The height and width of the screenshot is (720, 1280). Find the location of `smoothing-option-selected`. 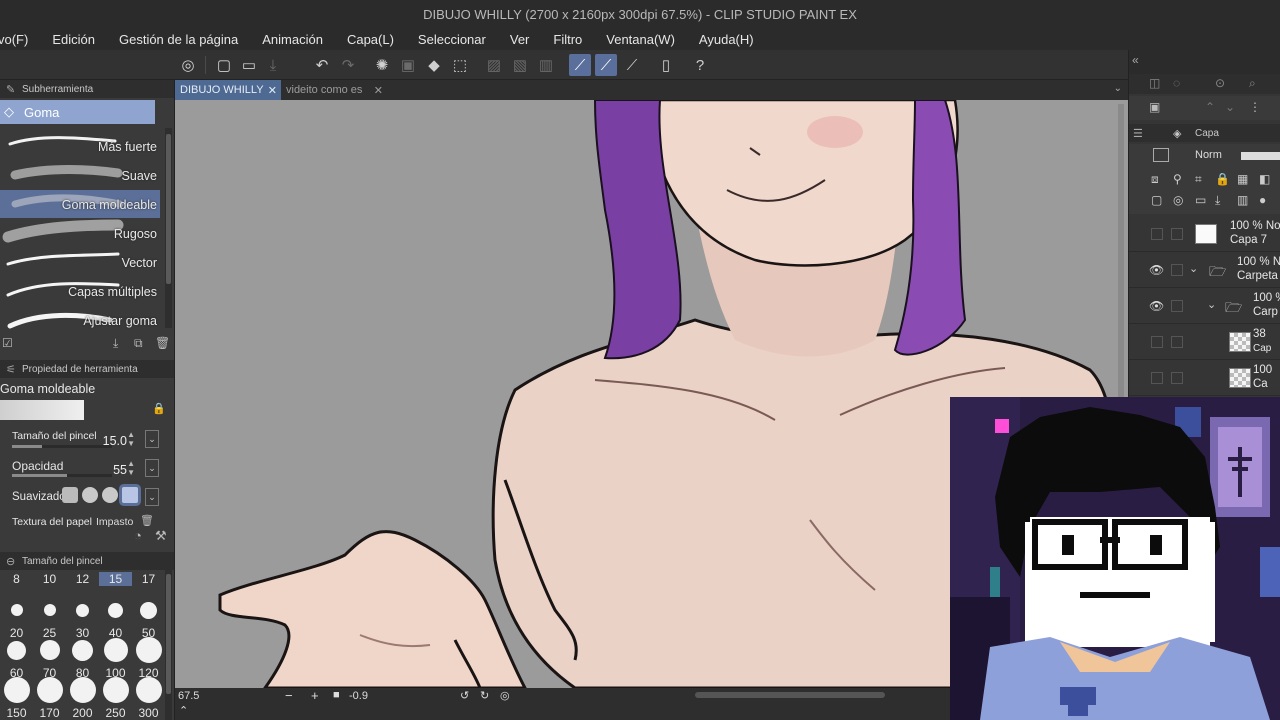

smoothing-option-selected is located at coordinates (130, 495).